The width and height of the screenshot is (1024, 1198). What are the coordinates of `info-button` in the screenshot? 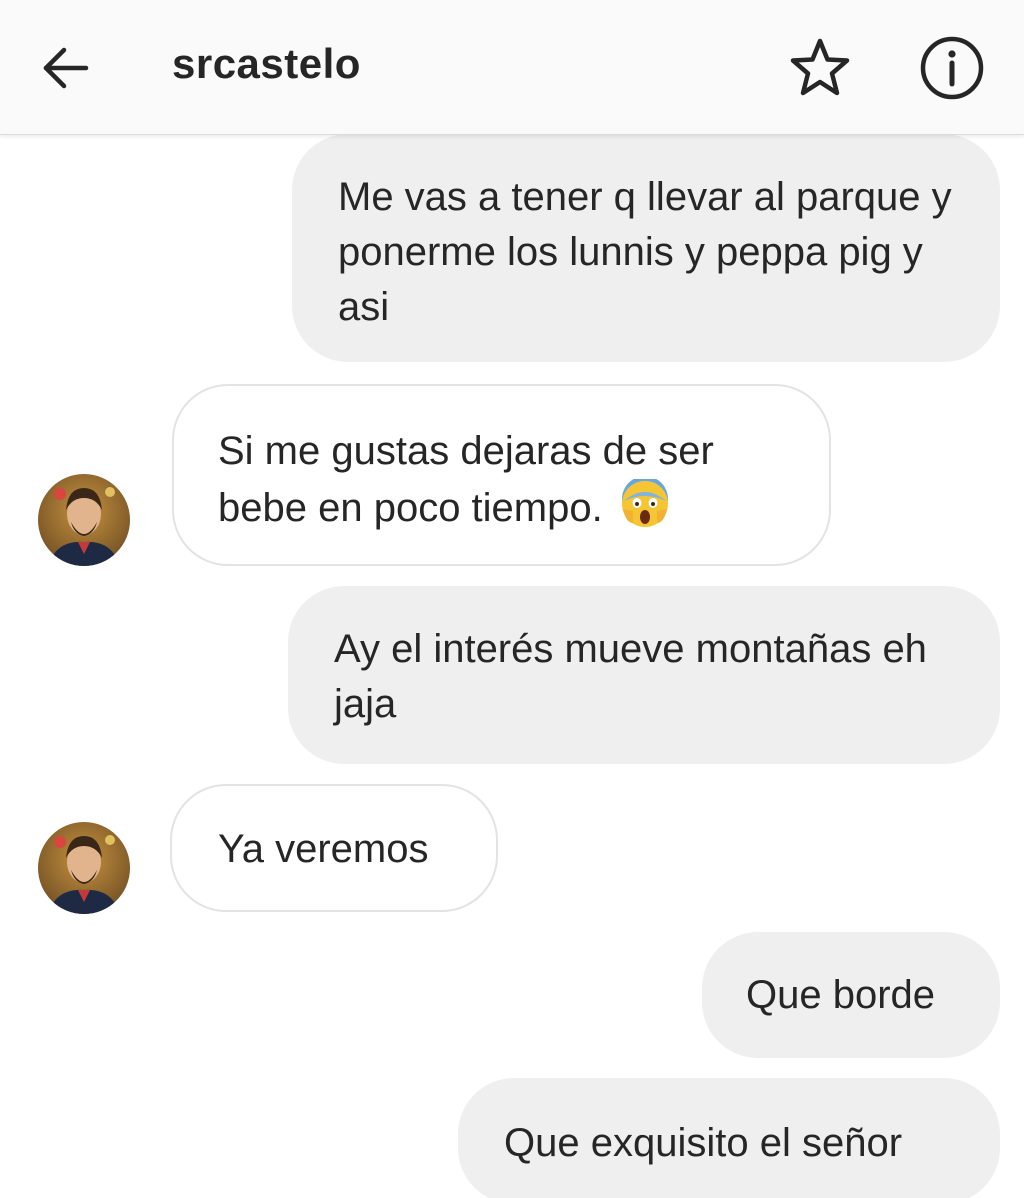 It's located at (952, 68).